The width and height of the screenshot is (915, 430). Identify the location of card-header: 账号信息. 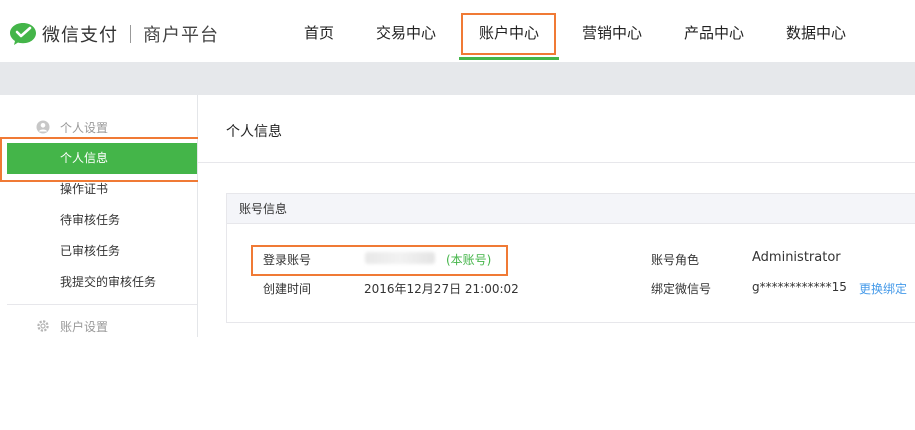
(571, 209).